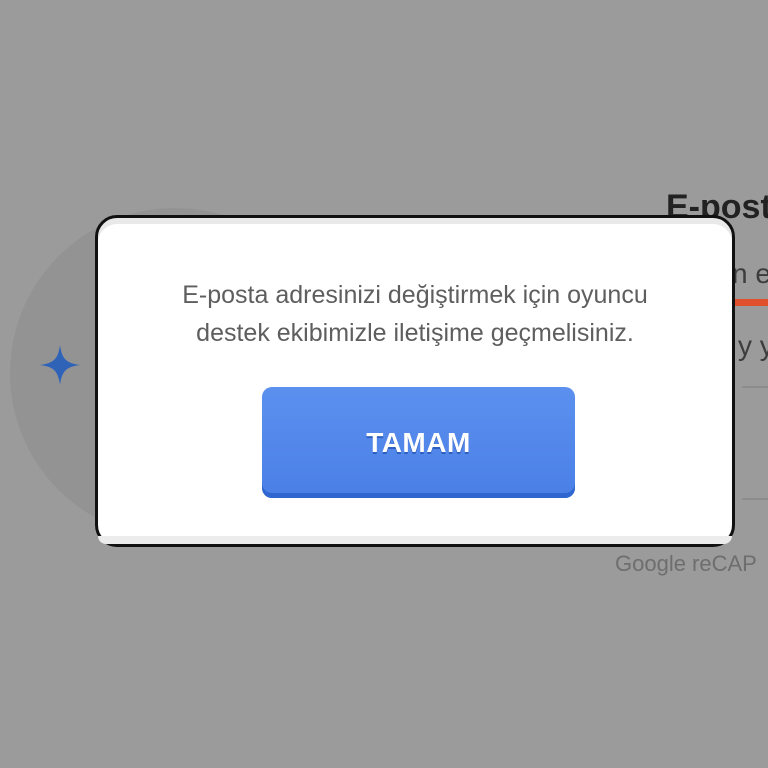 This screenshot has width=768, height=768. I want to click on recaptcha-notice: Google reCAP, so click(686, 563).